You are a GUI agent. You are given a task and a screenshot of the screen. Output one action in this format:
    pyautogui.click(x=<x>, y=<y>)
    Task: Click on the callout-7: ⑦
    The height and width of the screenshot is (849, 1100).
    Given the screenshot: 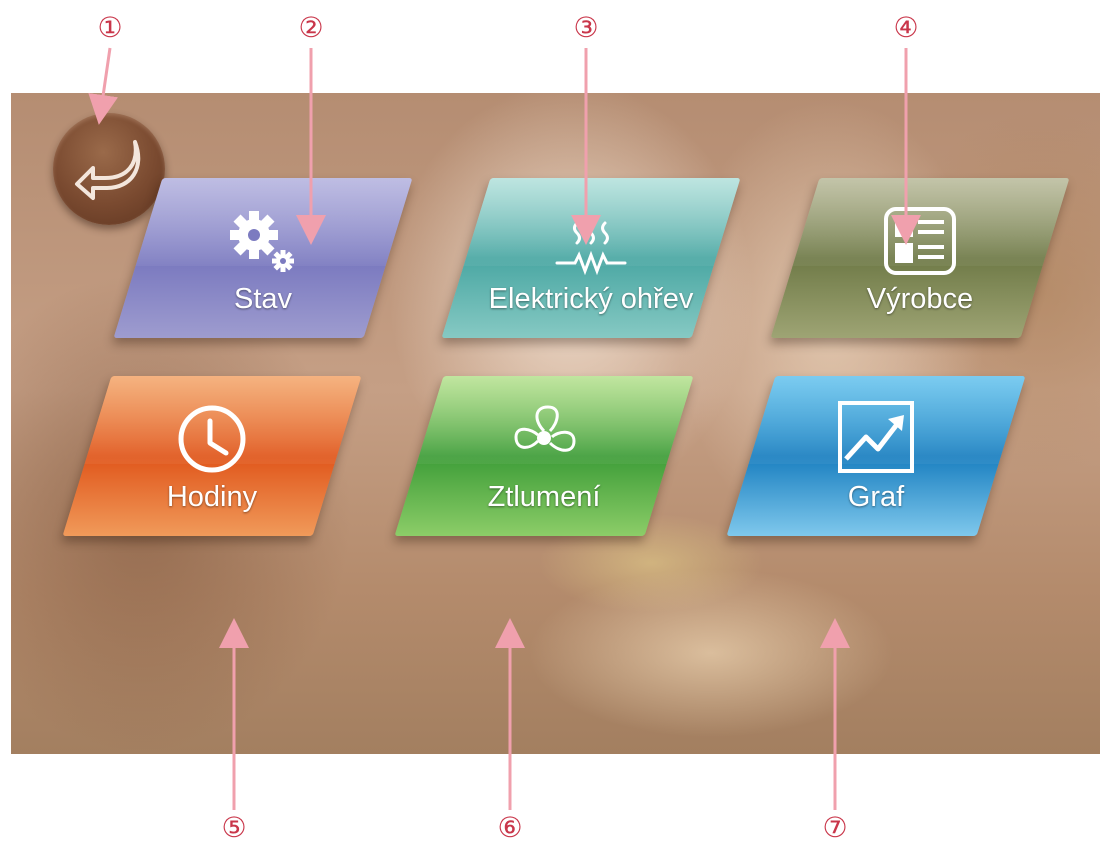 What is the action you would take?
    pyautogui.click(x=835, y=828)
    